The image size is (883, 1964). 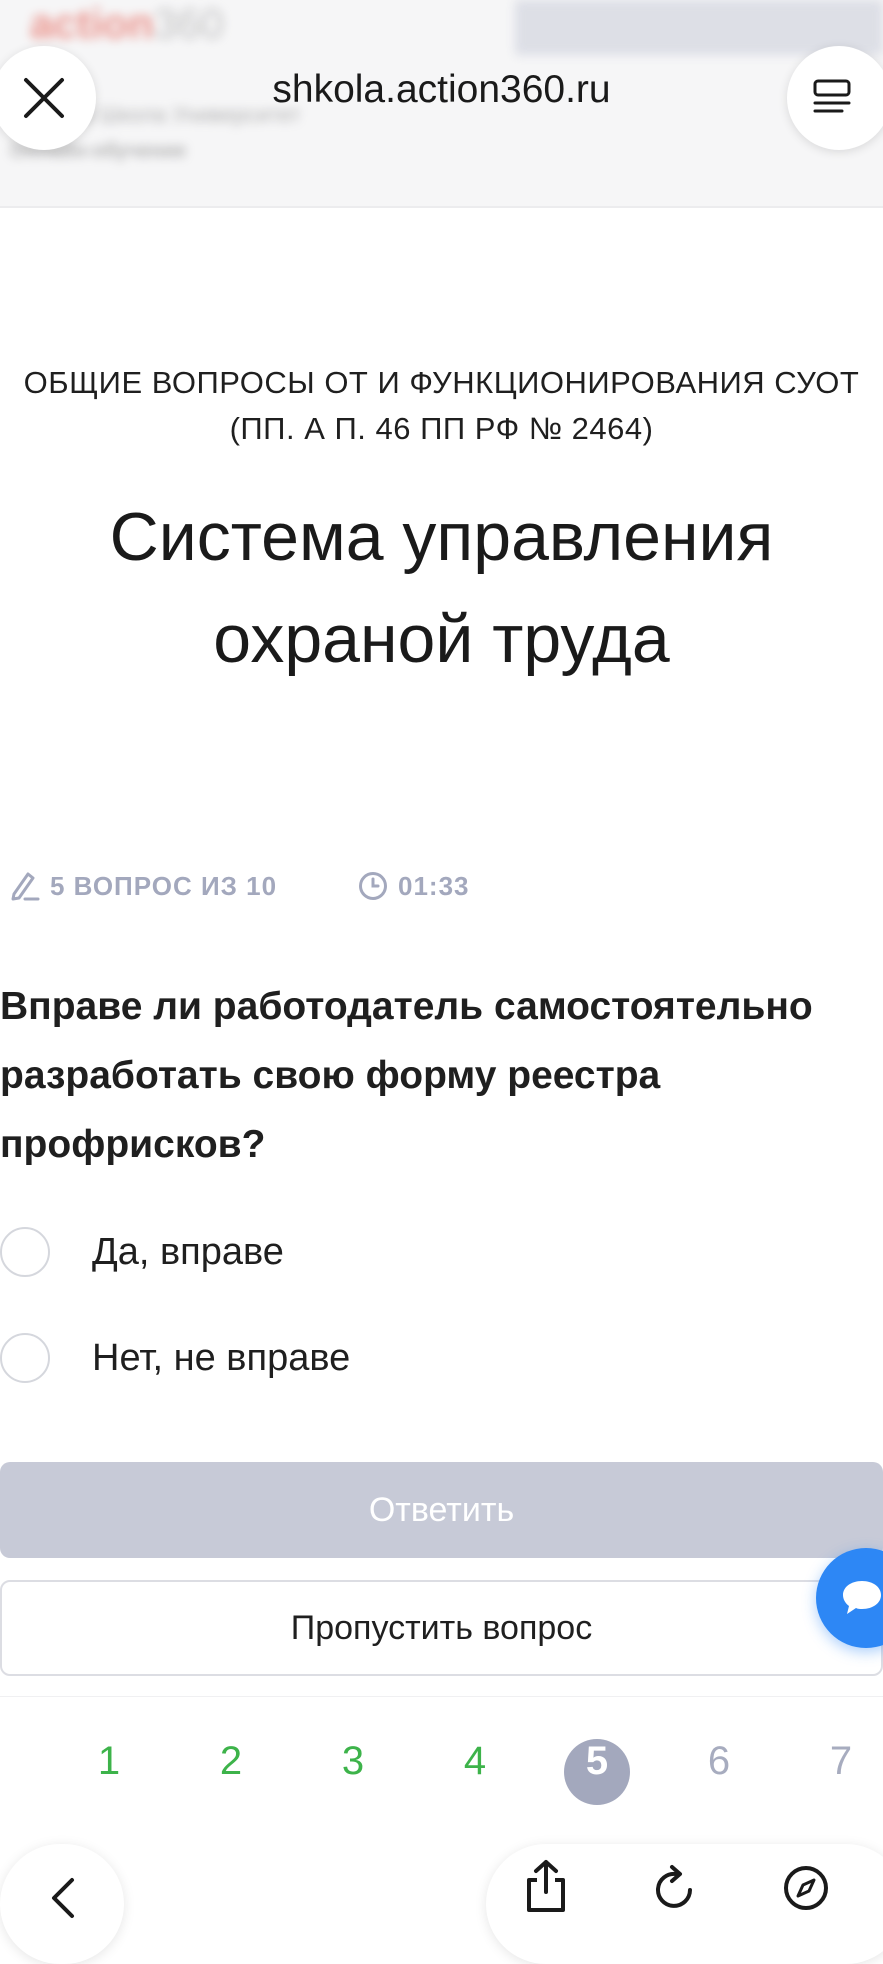 I want to click on clock-icon, so click(x=373, y=886).